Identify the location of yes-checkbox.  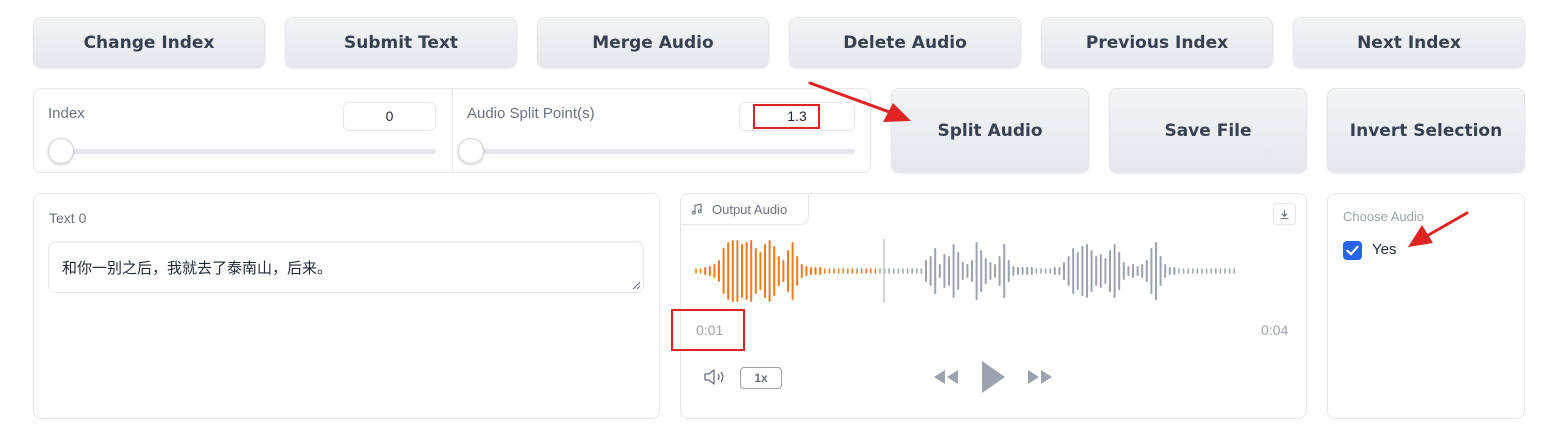
(1352, 250).